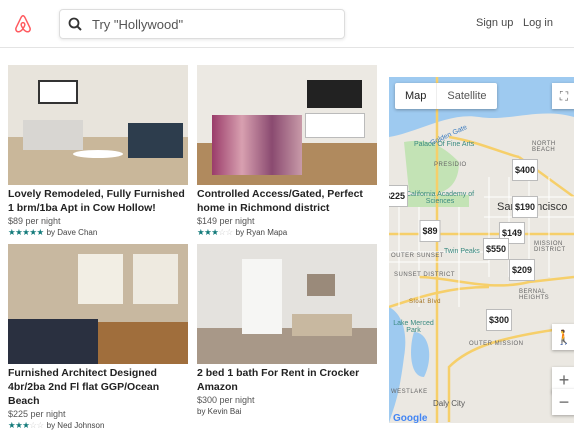 Image resolution: width=574 pixels, height=431 pixels. What do you see at coordinates (440, 198) in the screenshot?
I see `map-label: California Academy of Sciences` at bounding box center [440, 198].